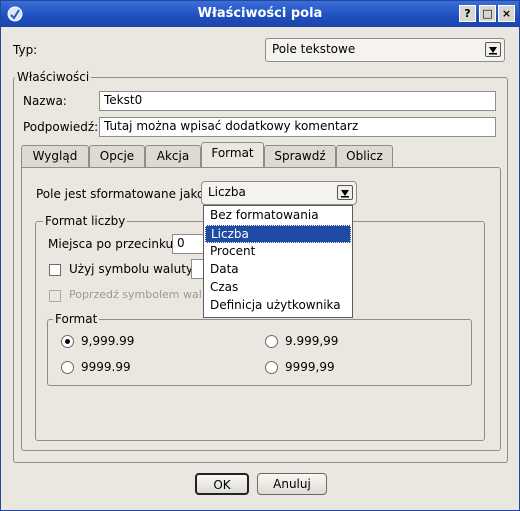  I want to click on cancel-button: Anuluj, so click(292, 484).